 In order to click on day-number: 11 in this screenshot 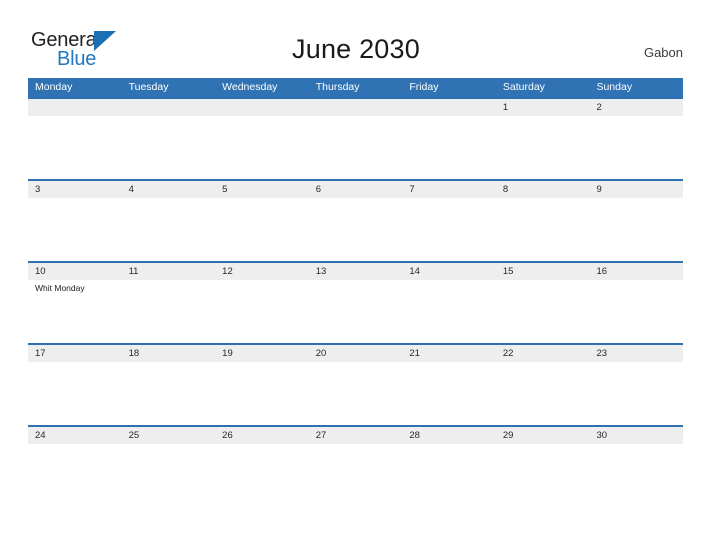, I will do `click(169, 271)`.